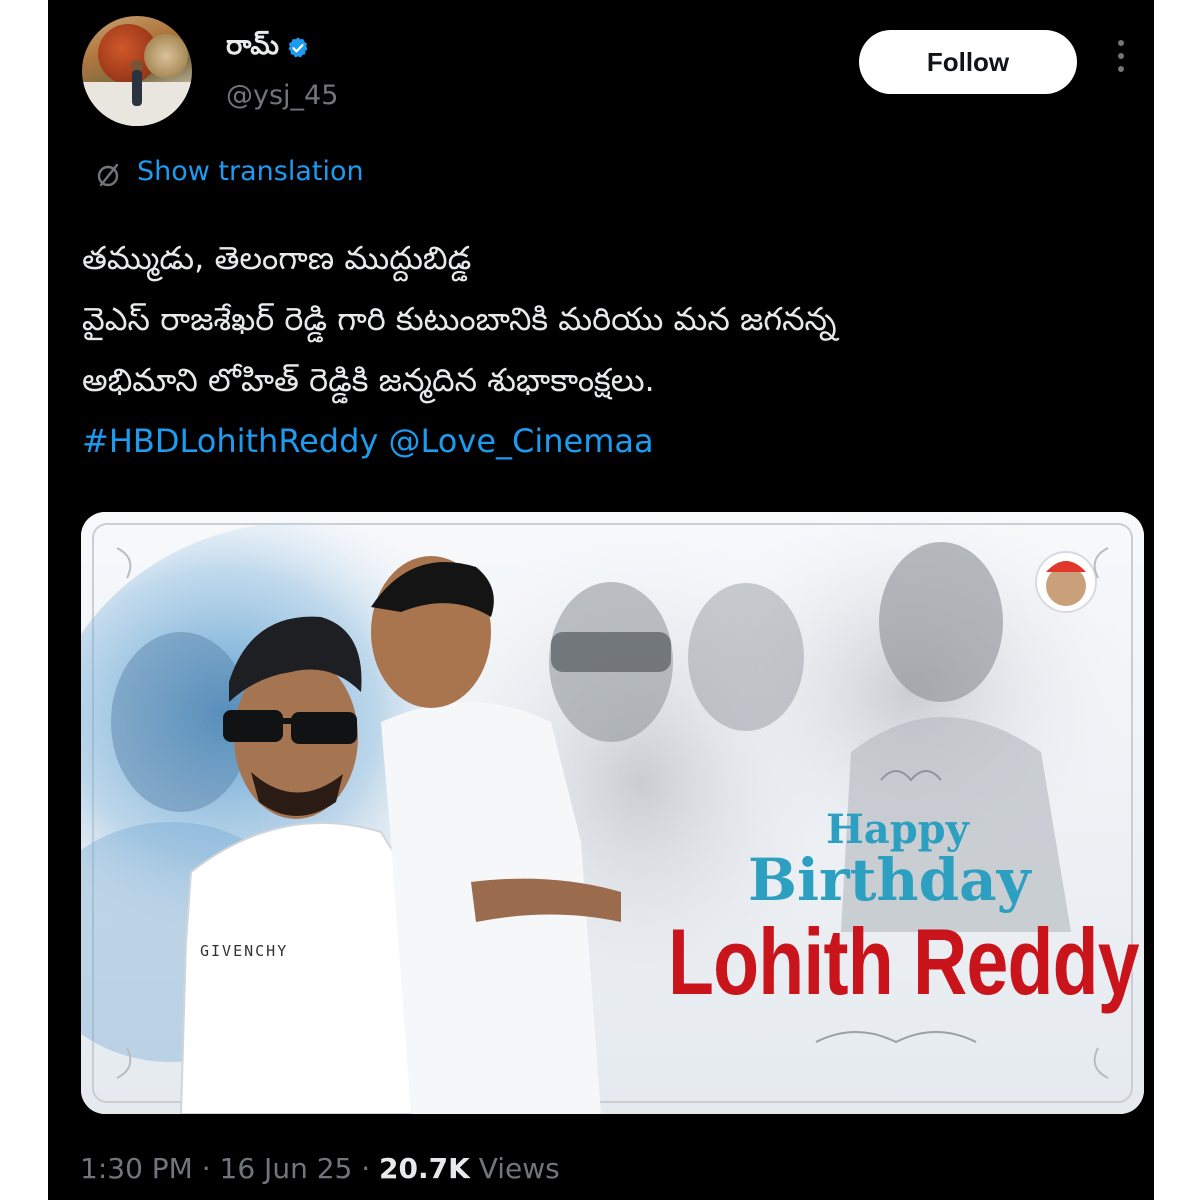 The height and width of the screenshot is (1200, 1200). What do you see at coordinates (230, 441) in the screenshot?
I see `hashtag-link: #HBDLohithReddy` at bounding box center [230, 441].